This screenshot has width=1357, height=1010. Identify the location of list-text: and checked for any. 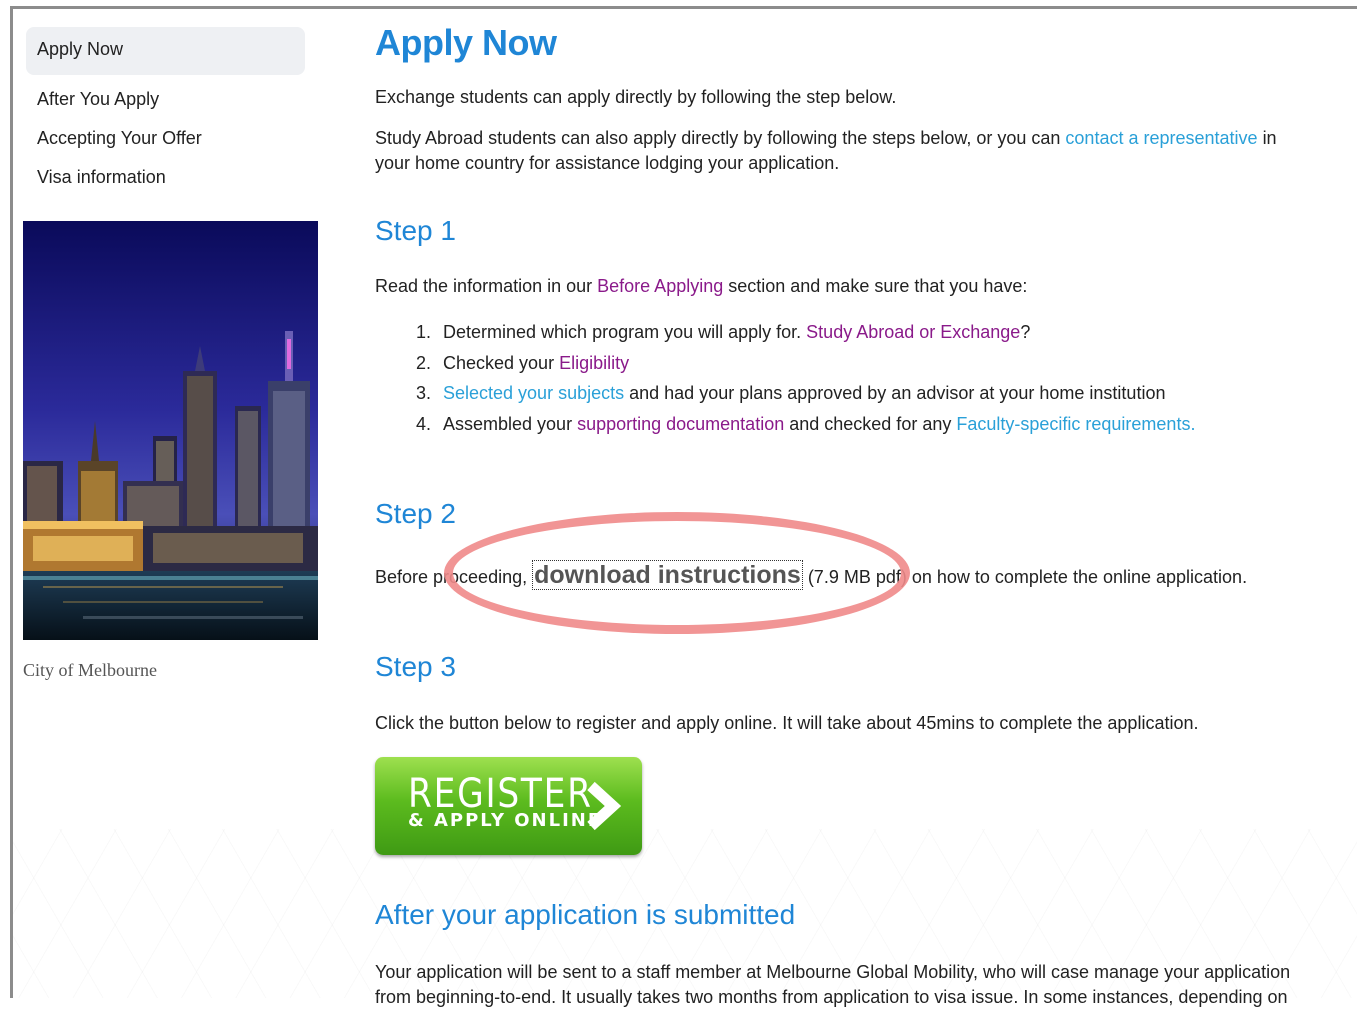
(870, 423).